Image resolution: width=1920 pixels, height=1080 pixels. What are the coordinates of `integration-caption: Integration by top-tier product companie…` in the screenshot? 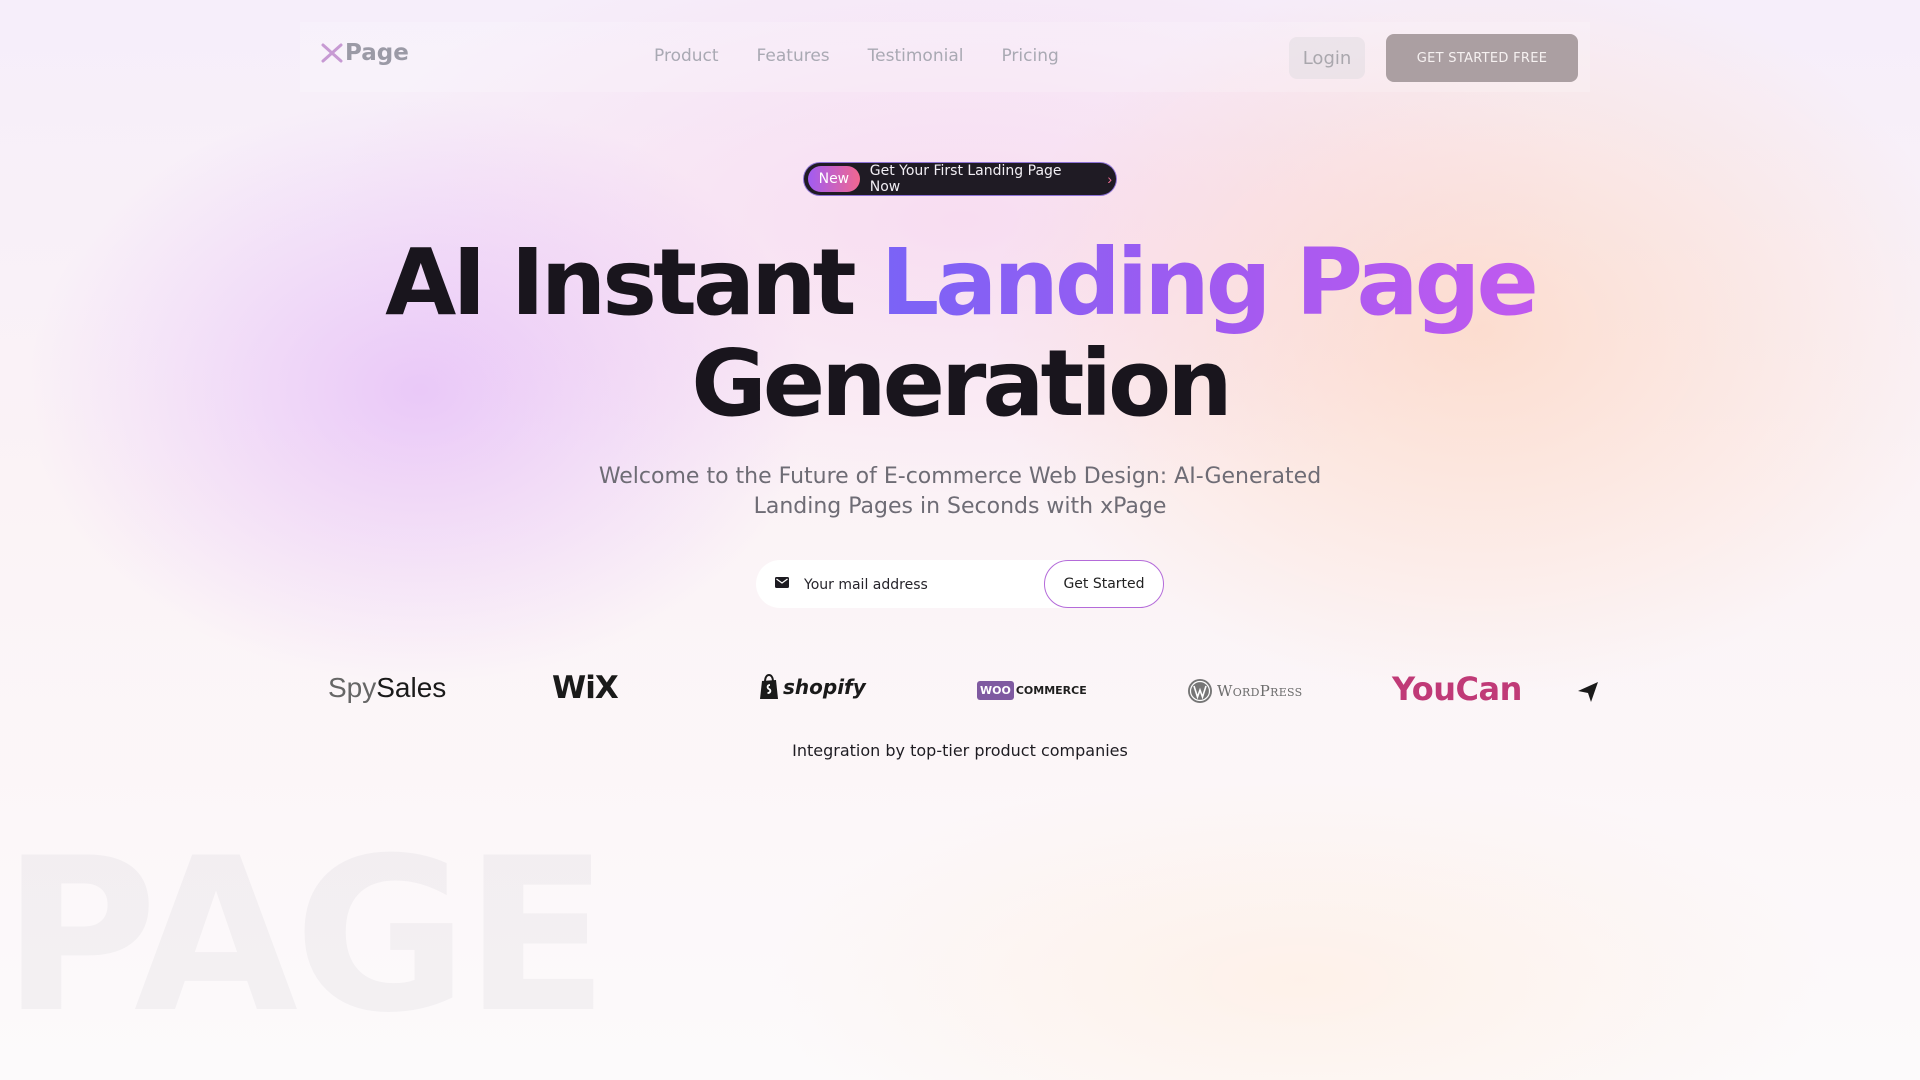 It's located at (960, 750).